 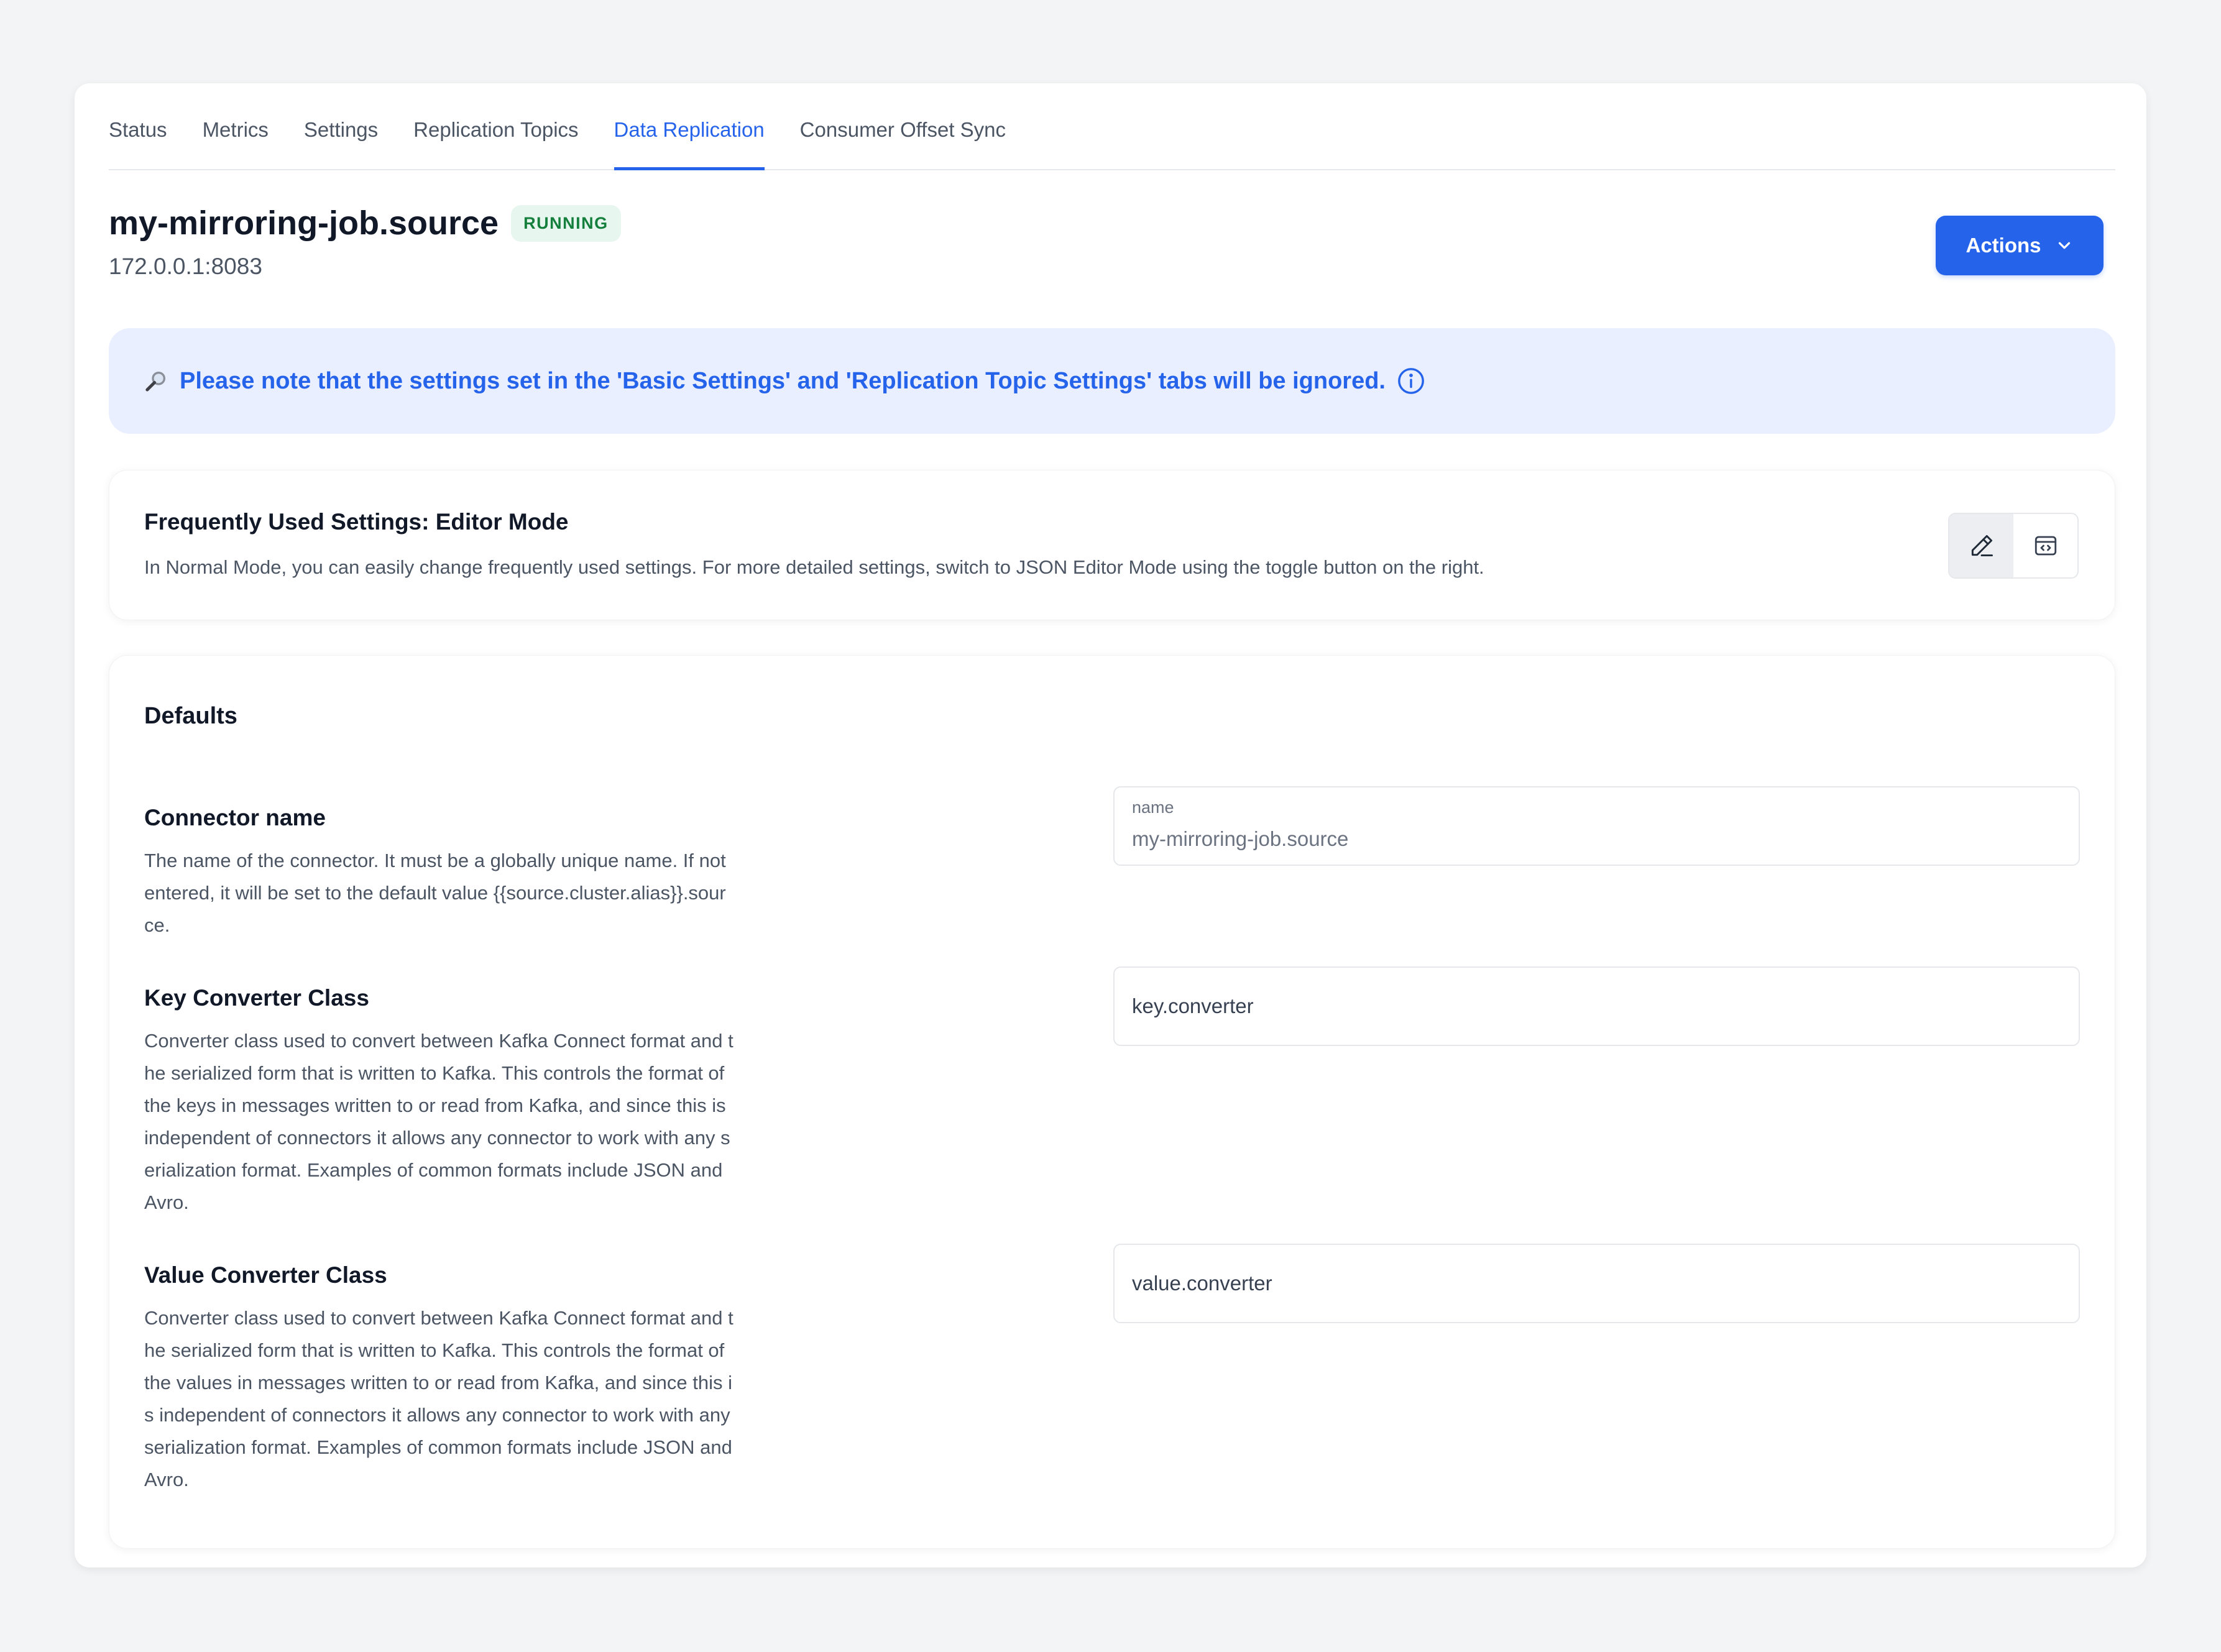 What do you see at coordinates (1240, 838) in the screenshot?
I see `input-value: my-mirroring-job.source` at bounding box center [1240, 838].